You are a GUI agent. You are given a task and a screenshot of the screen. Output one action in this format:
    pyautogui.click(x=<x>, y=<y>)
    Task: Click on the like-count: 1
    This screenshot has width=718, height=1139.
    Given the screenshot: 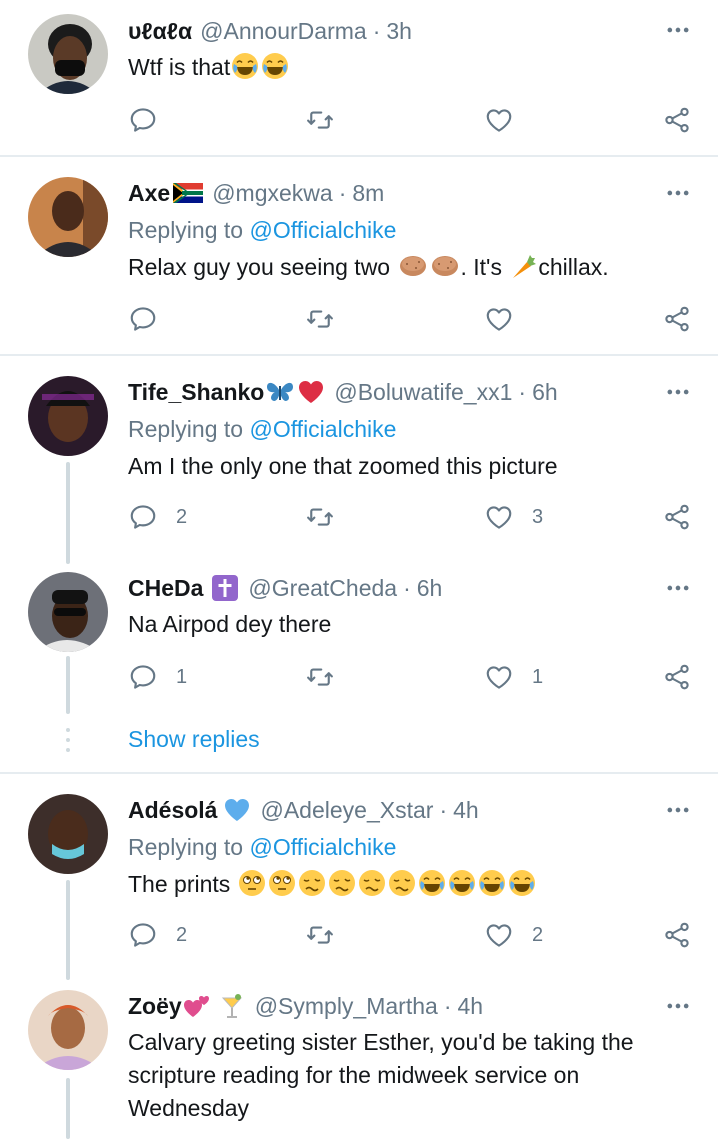 What is the action you would take?
    pyautogui.click(x=538, y=676)
    